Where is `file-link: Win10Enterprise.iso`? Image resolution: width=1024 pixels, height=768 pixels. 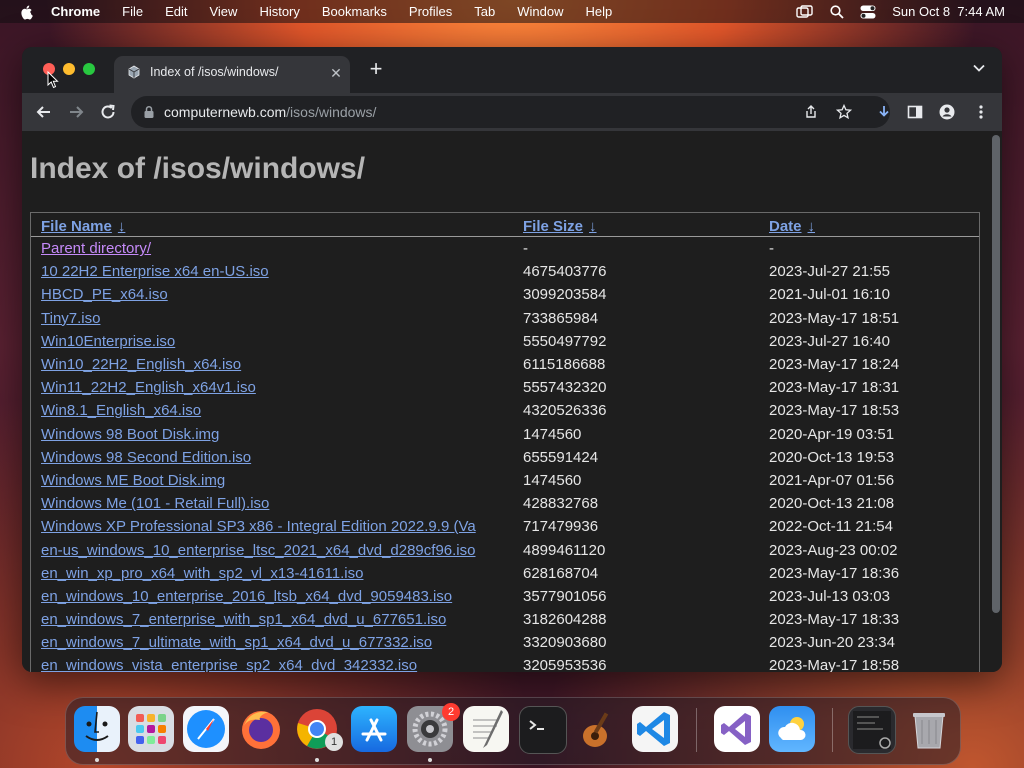
file-link: Win10Enterprise.iso is located at coordinates (108, 341).